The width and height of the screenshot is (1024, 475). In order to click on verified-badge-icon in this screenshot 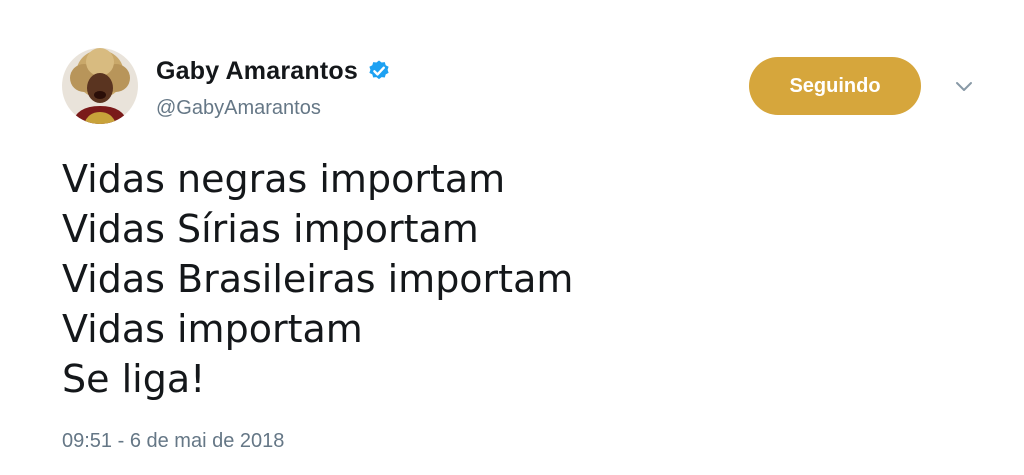, I will do `click(379, 71)`.